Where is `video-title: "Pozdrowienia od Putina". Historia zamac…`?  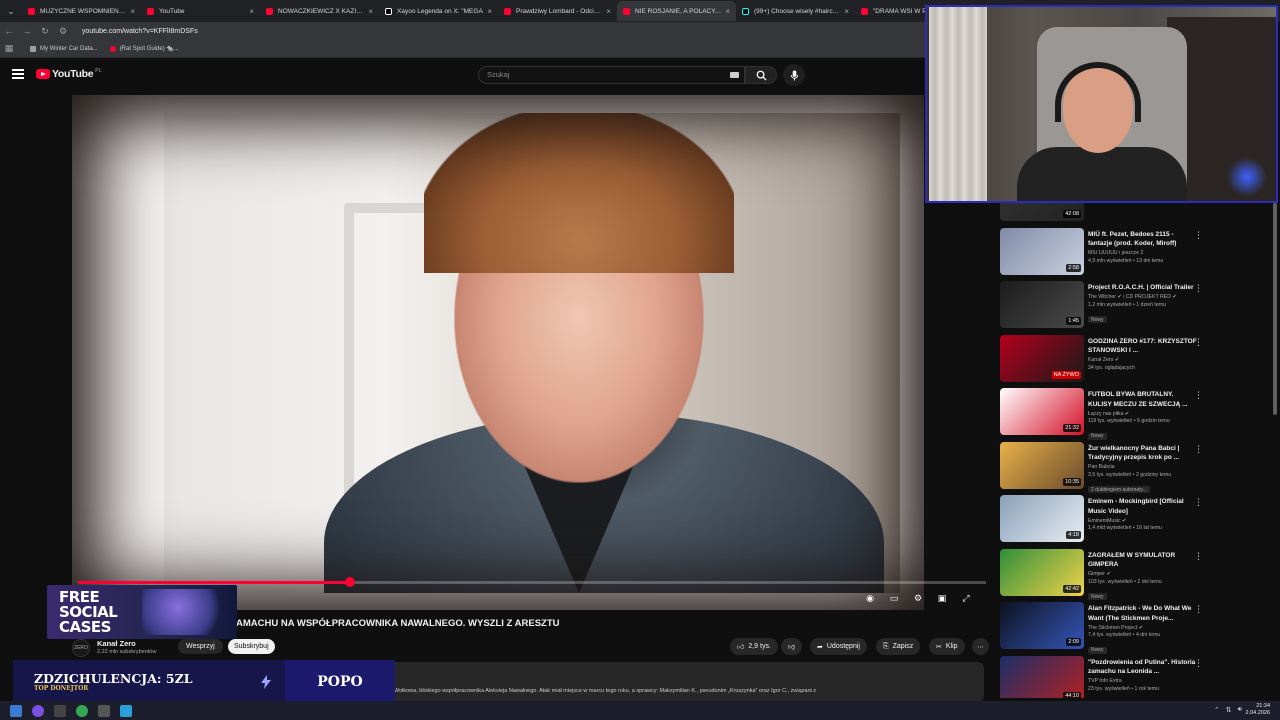
video-title: "Pozdrowienia od Putina". Historia zamac… is located at coordinates (1143, 667).